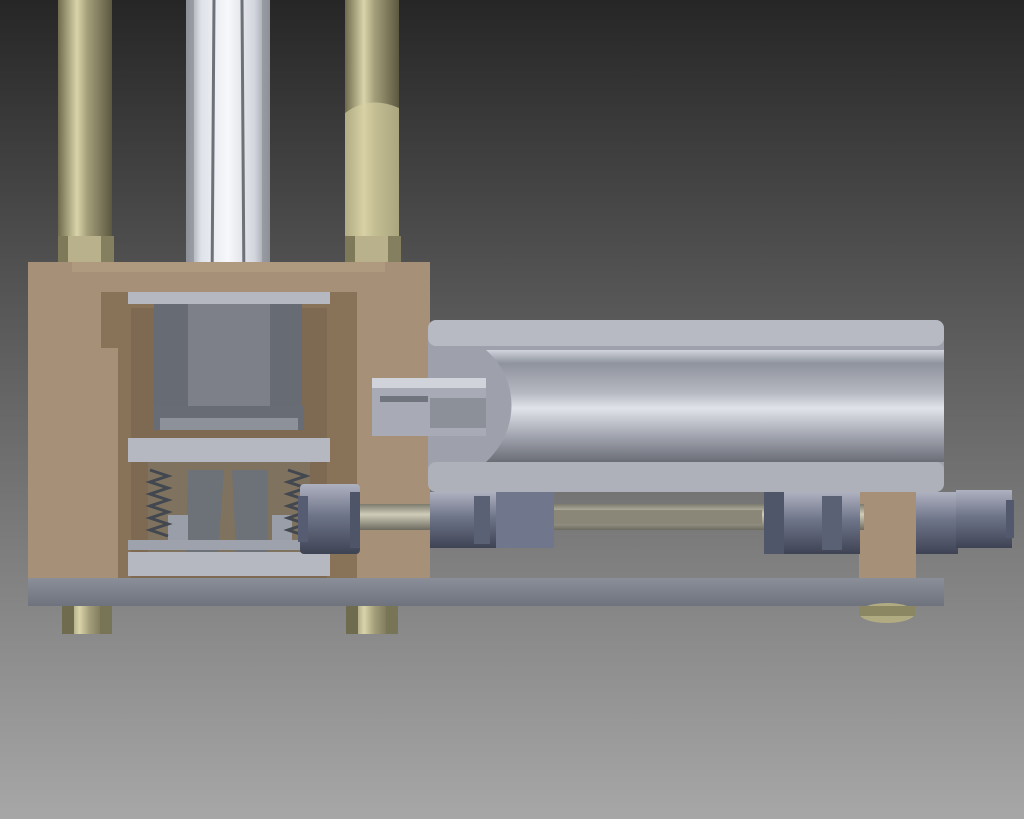  What do you see at coordinates (812, 523) in the screenshot?
I see `fitting-right` at bounding box center [812, 523].